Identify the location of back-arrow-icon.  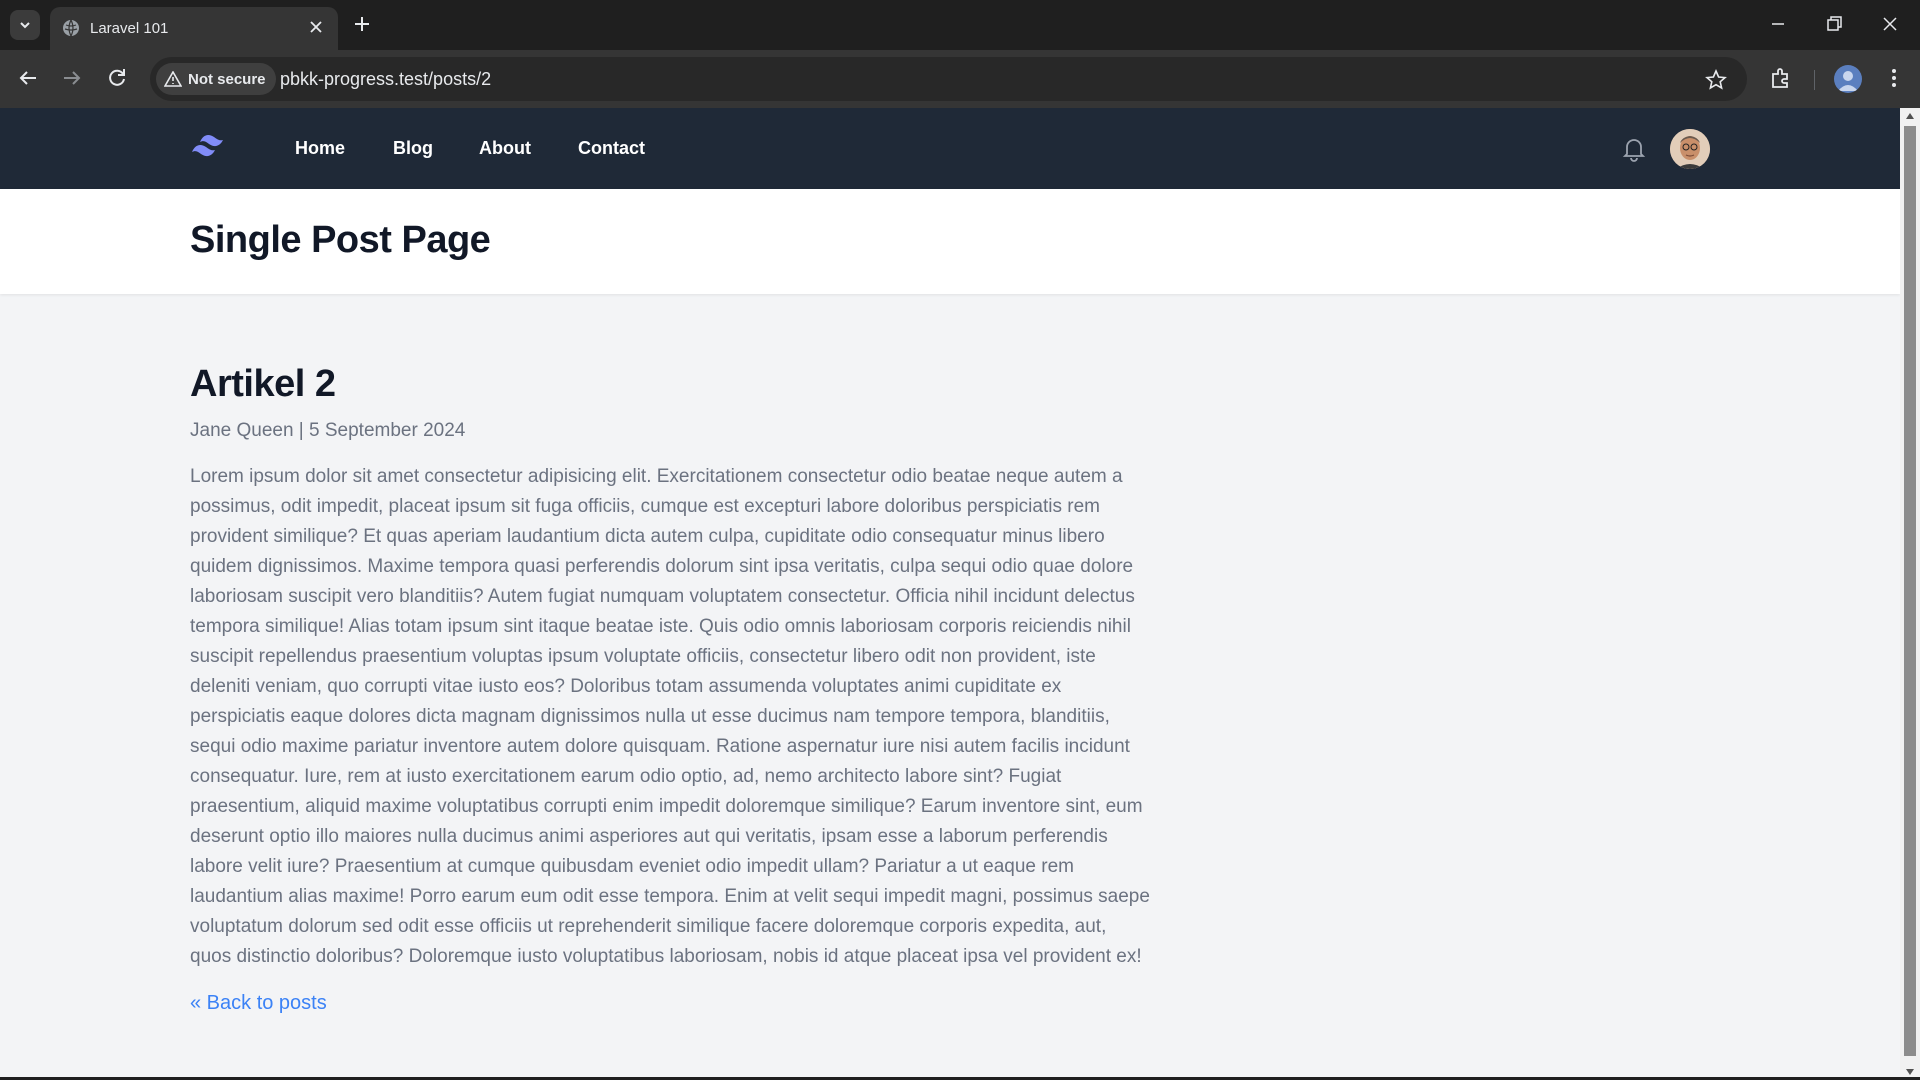
(28, 78).